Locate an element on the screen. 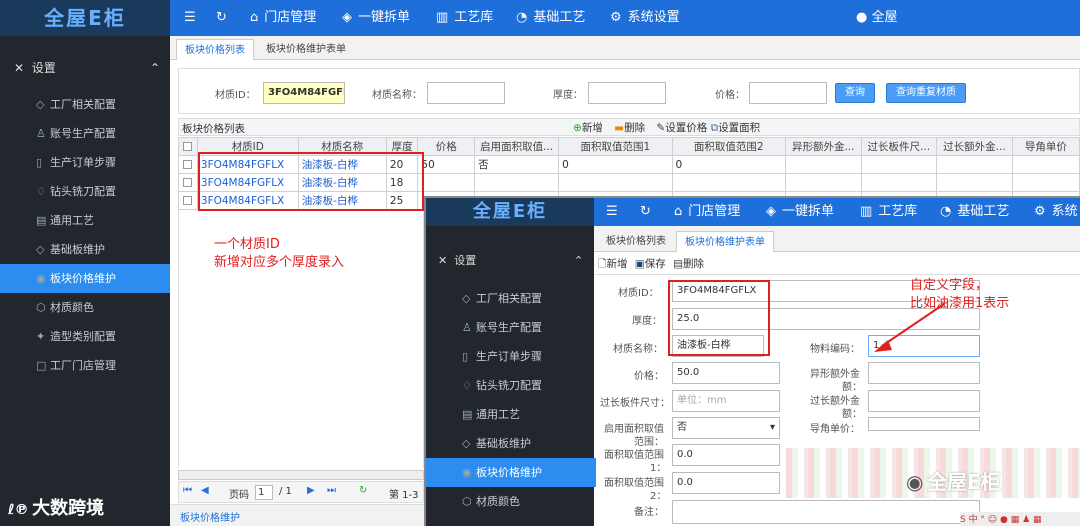 This screenshot has width=1080, height=526. material-id-input: 3FO4M84FGFLX is located at coordinates (304, 93).